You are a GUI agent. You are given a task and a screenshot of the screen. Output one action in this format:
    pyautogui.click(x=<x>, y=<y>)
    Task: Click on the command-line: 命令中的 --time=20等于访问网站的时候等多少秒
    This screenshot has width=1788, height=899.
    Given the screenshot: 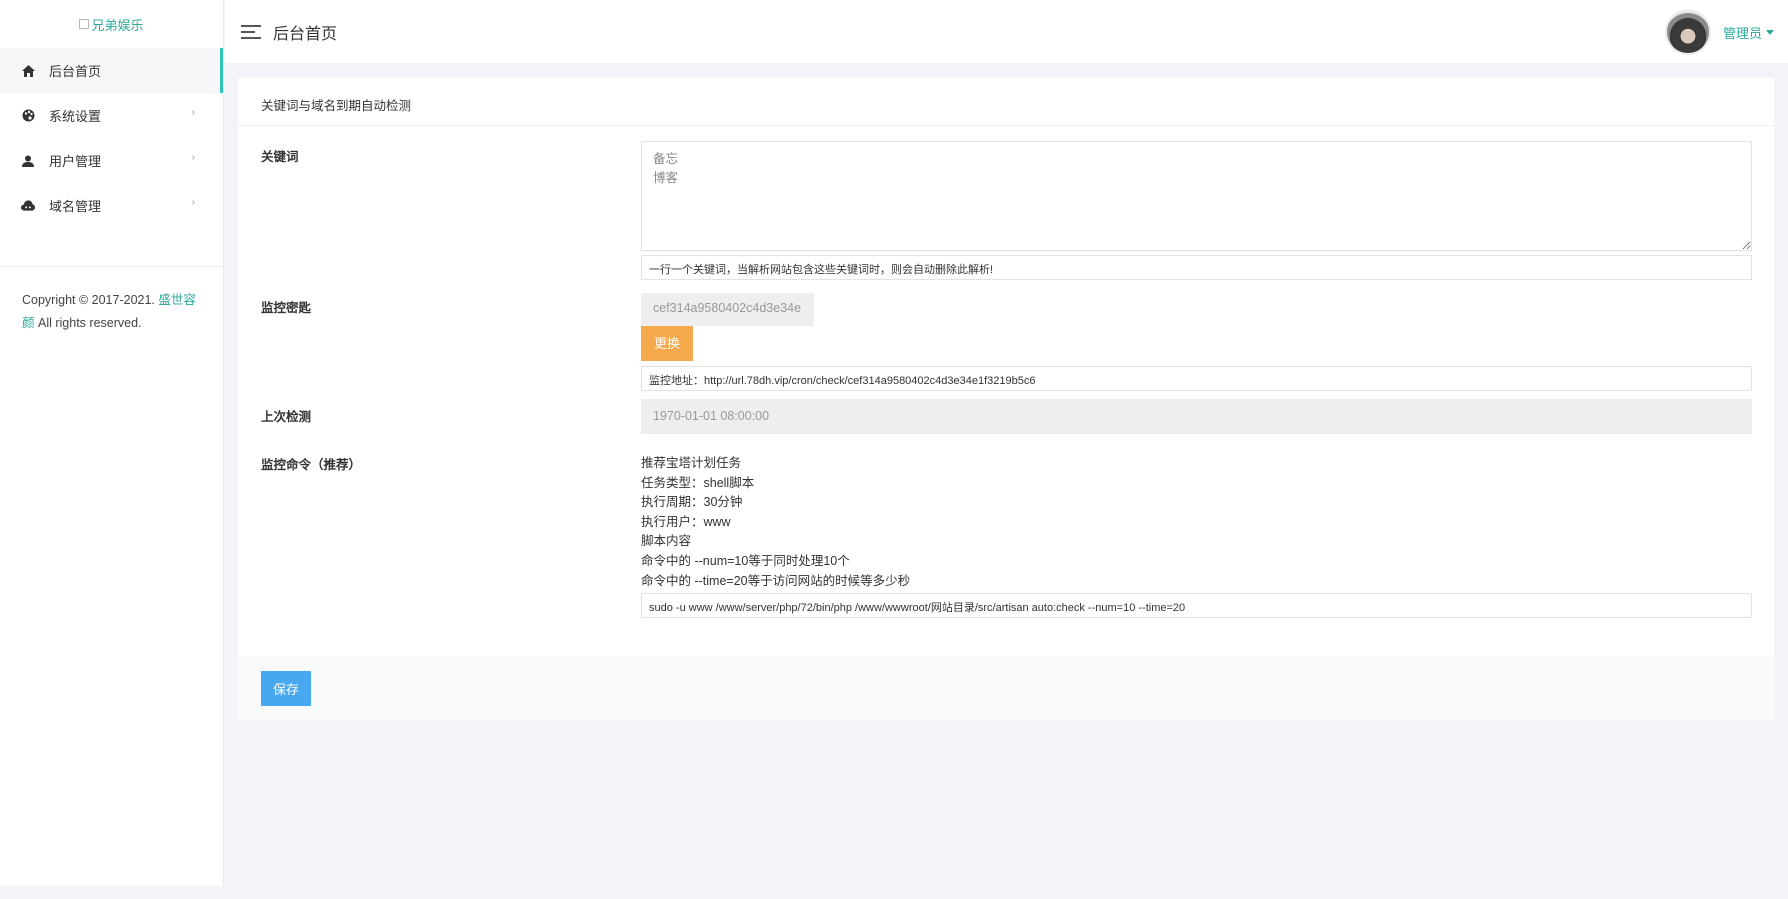 What is the action you would take?
    pyautogui.click(x=776, y=580)
    